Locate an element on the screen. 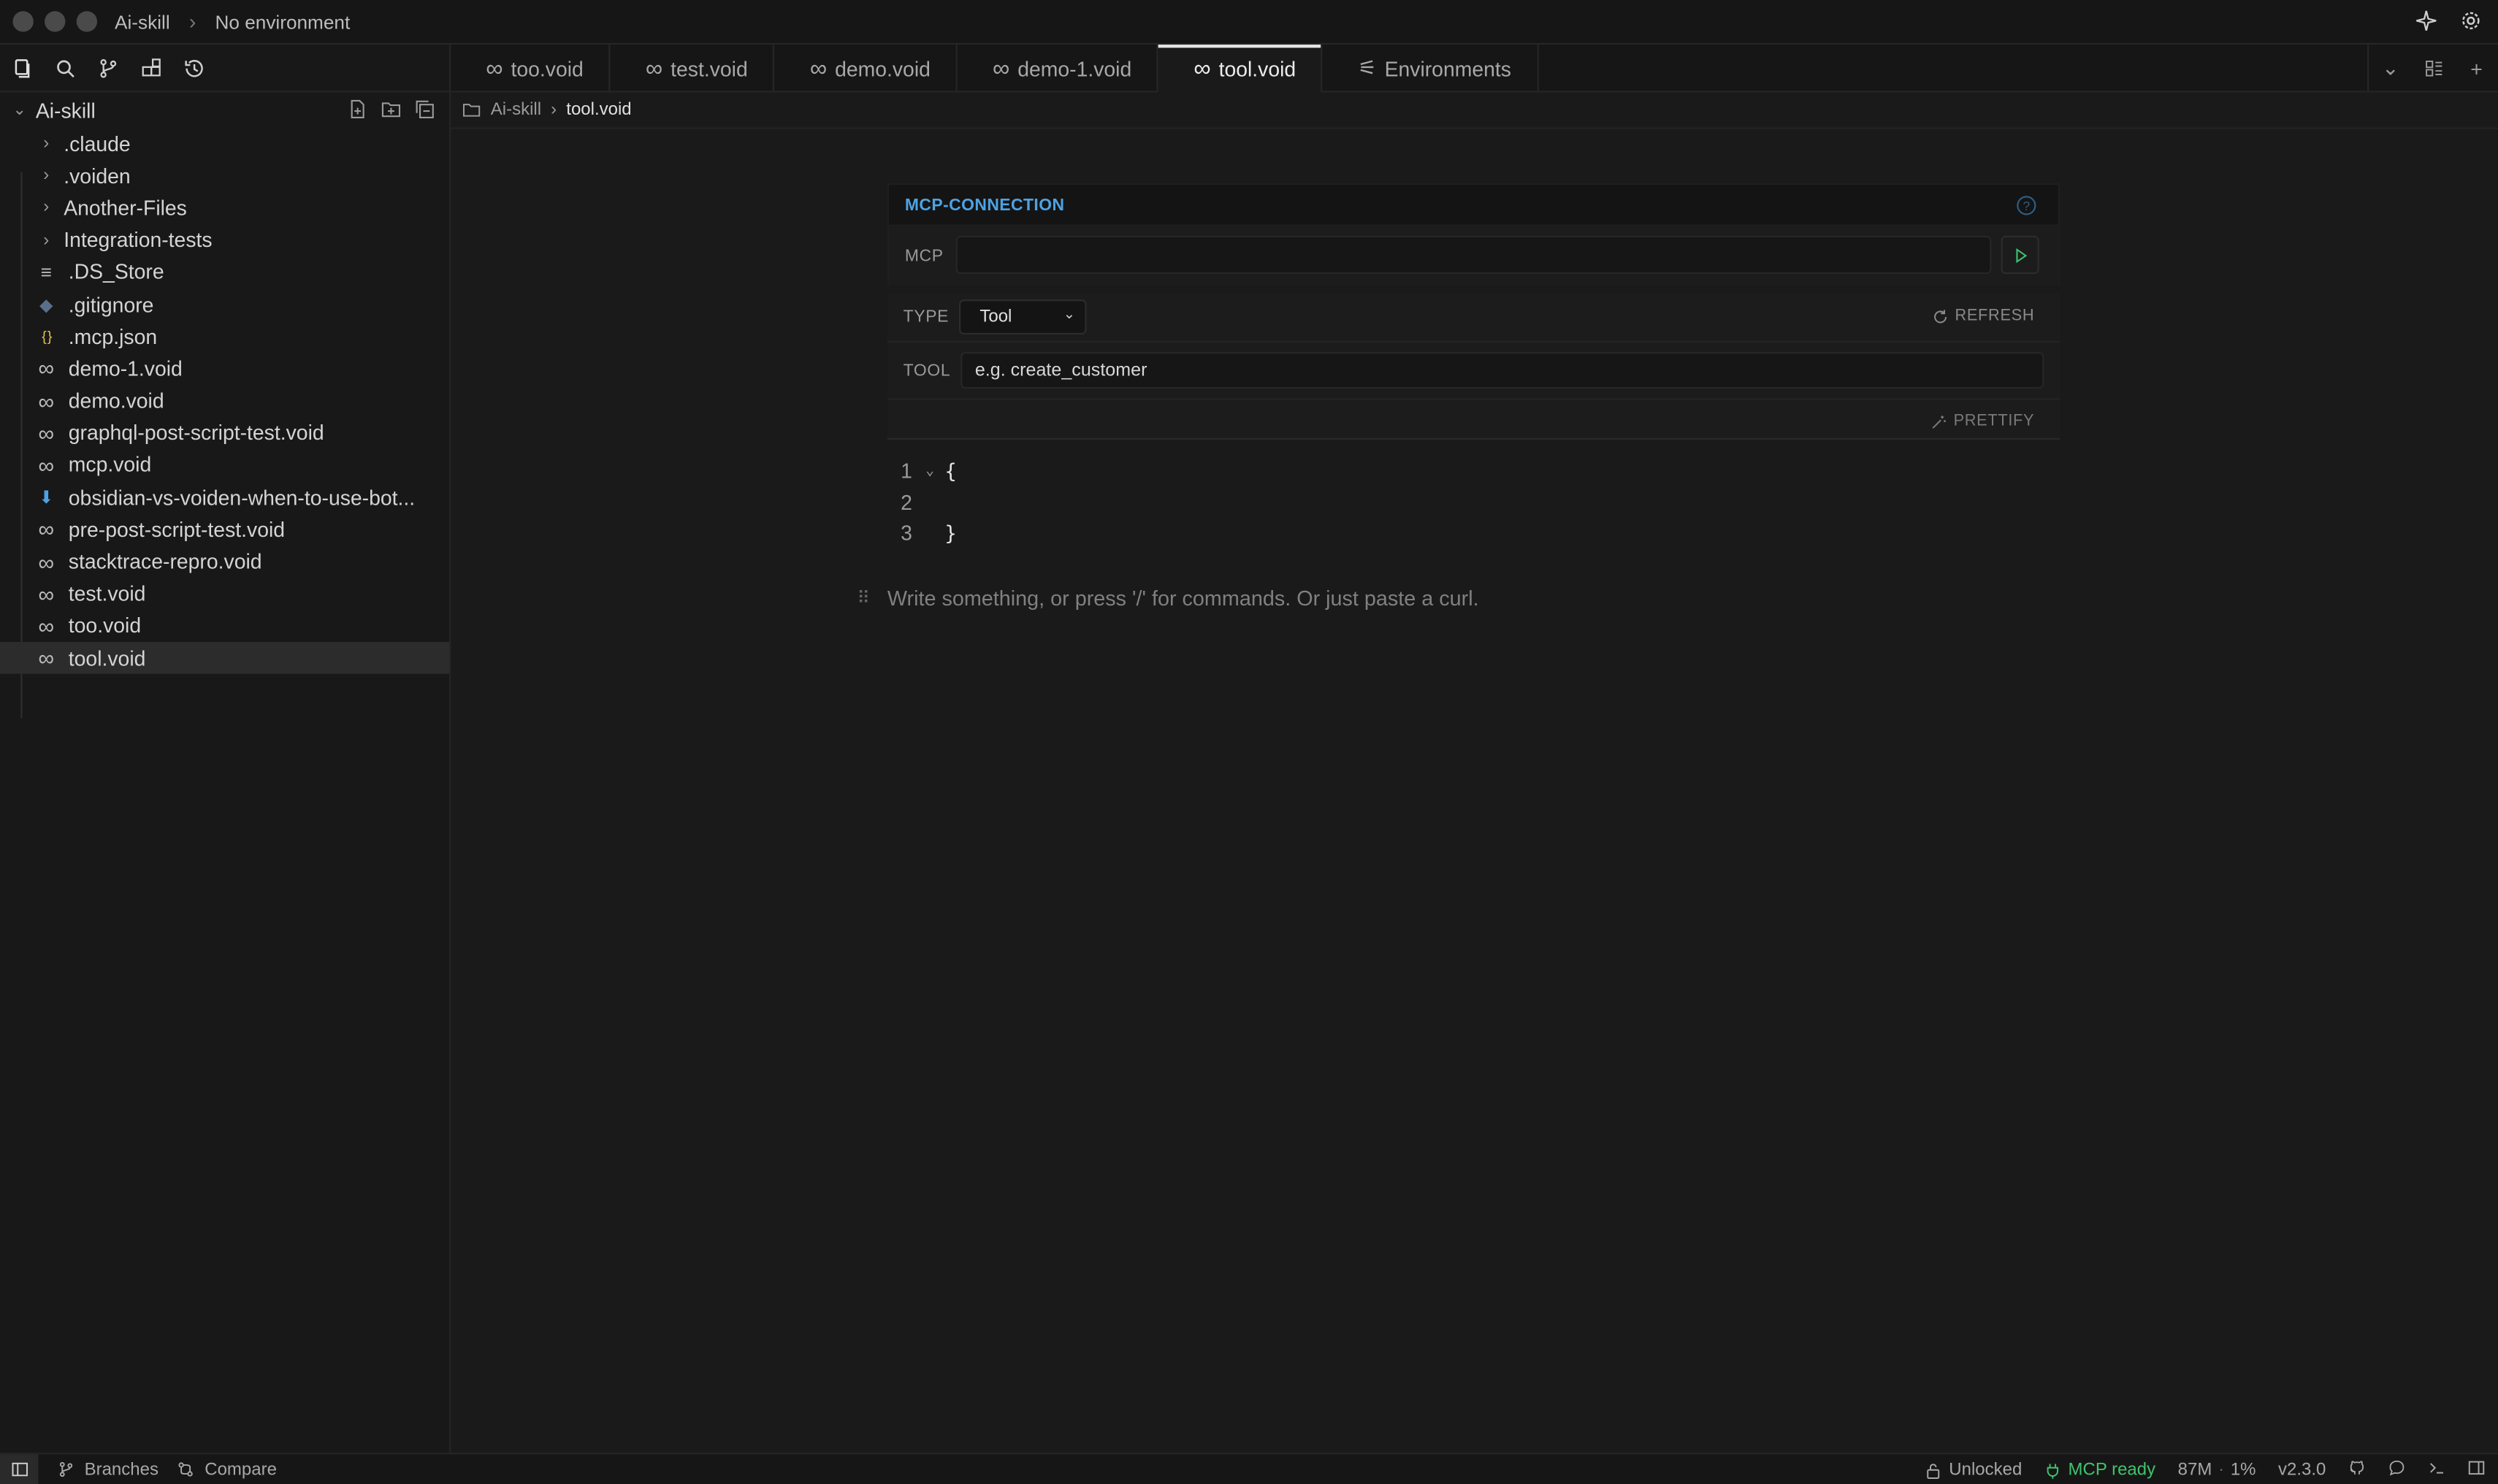 The height and width of the screenshot is (1484, 2498). drag-handle-icon: ⠿ is located at coordinates (865, 598).